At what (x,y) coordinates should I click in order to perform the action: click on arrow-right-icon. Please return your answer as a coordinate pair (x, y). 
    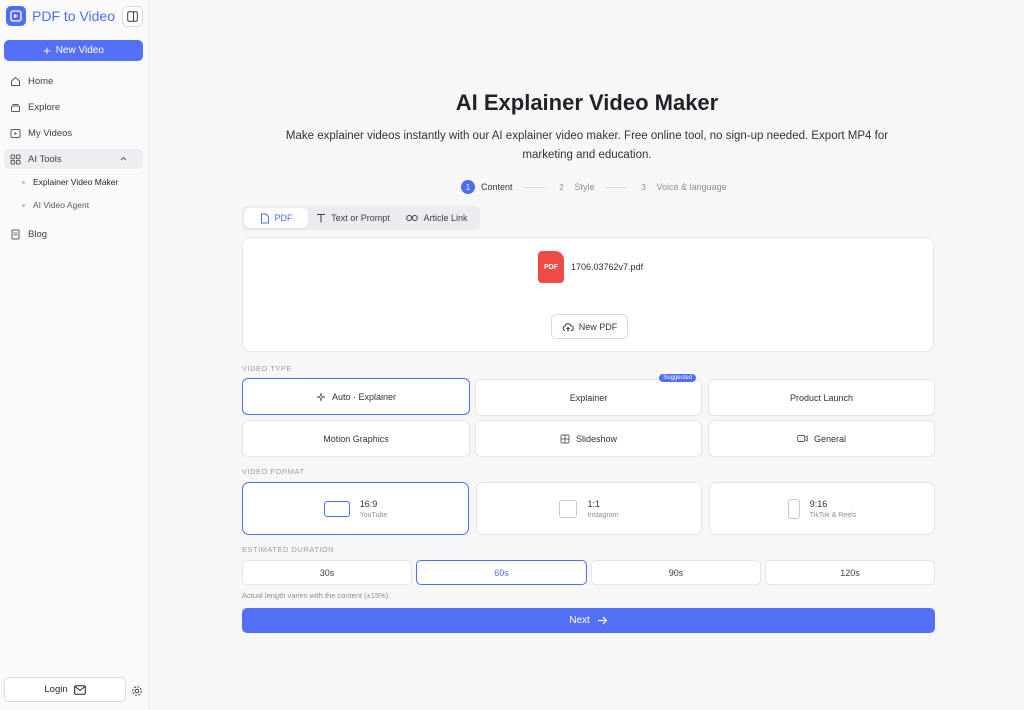
    Looking at the image, I should click on (602, 620).